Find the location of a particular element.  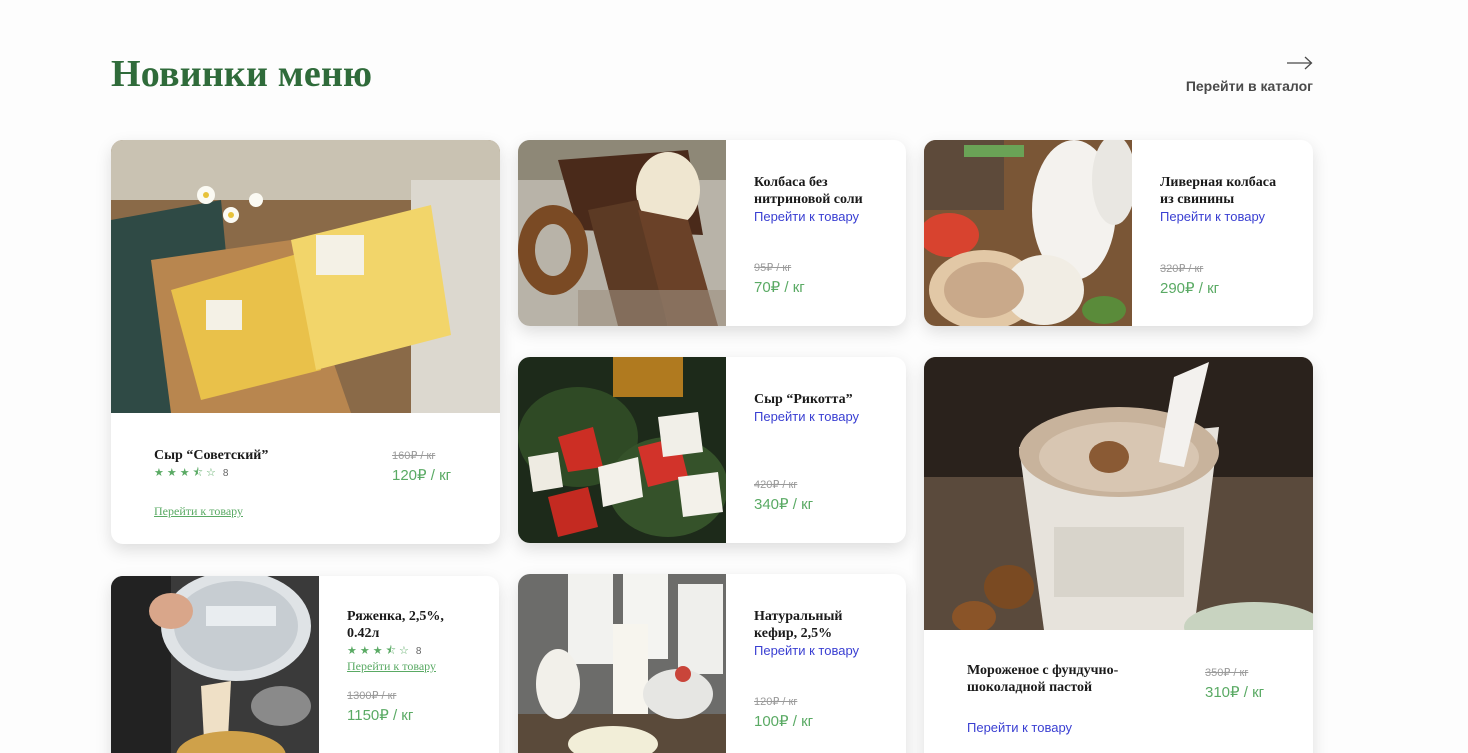

product-title: Мороженое с фундучно-шоколадной пастой is located at coordinates (1043, 679).